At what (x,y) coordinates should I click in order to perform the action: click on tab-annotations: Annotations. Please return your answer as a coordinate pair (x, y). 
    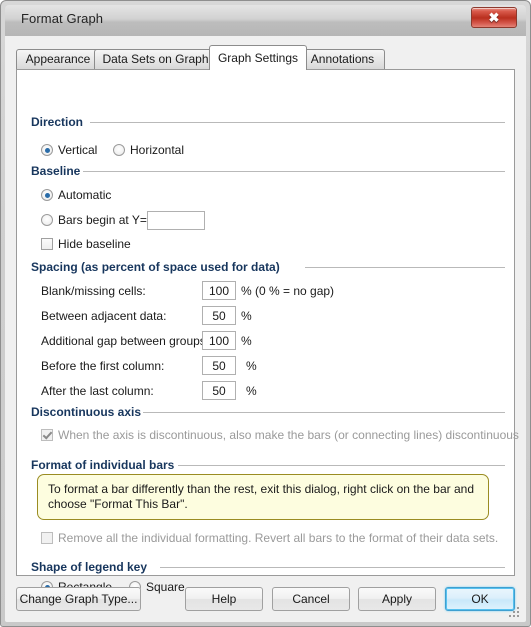
    Looking at the image, I should click on (342, 59).